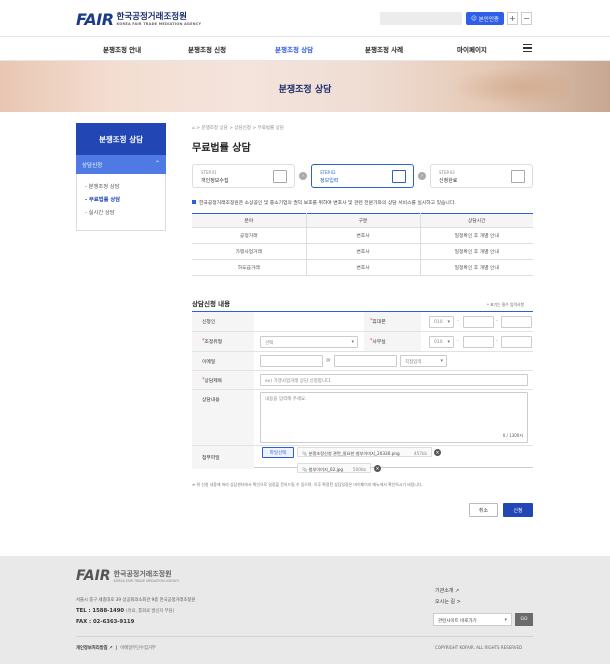 This screenshot has height=664, width=610. I want to click on footer-tel: TEL : 1588-1490 (유료, 통화료 발신자 부담), so click(125, 611).